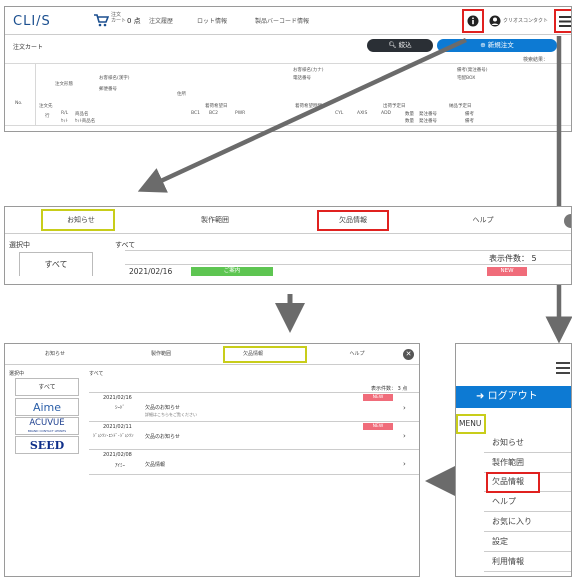 This screenshot has width=572, height=580. Describe the element at coordinates (469, 114) in the screenshot. I see `header-remark: 備考` at that location.